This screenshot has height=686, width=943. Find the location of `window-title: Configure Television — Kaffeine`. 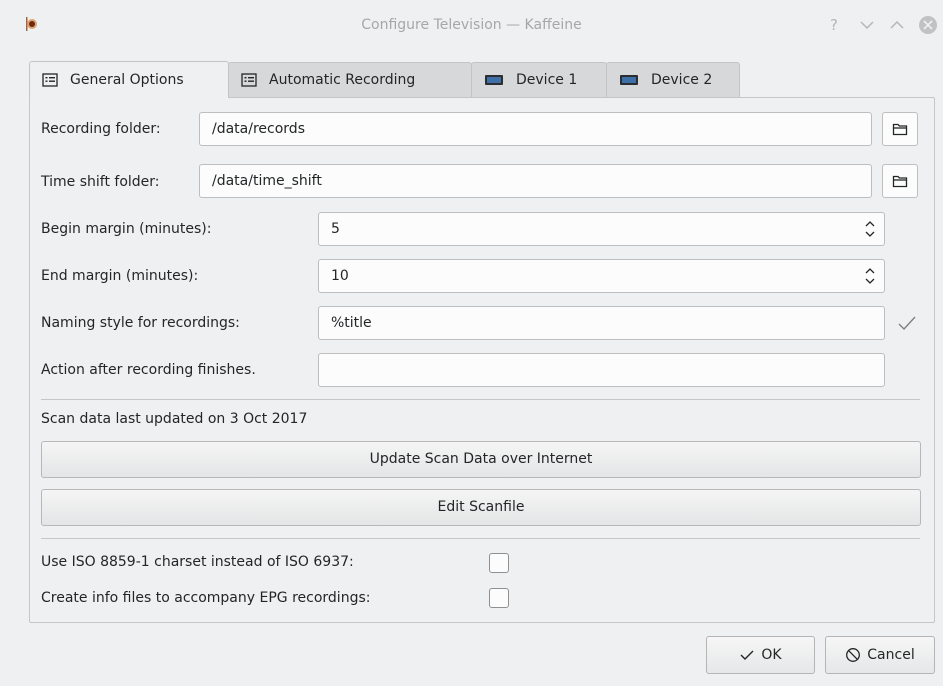

window-title: Configure Television — Kaffeine is located at coordinates (471, 25).